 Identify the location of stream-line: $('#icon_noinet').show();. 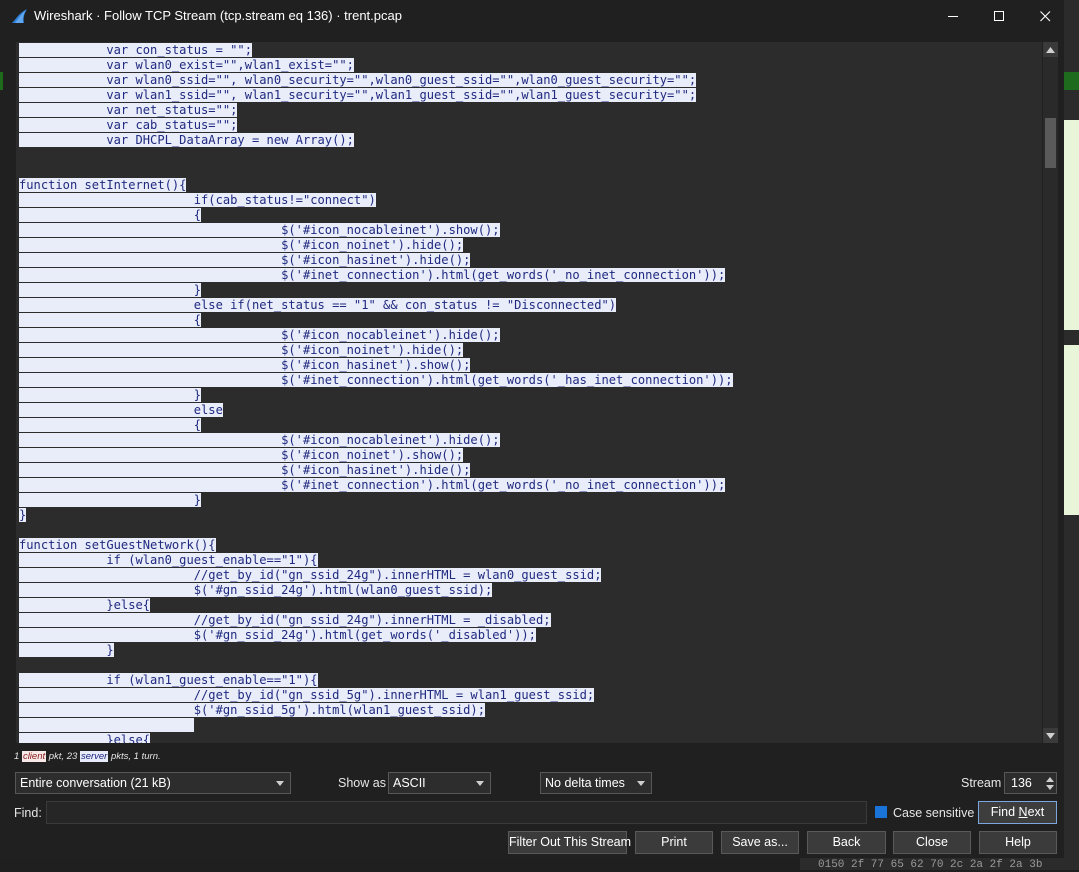
(376, 455).